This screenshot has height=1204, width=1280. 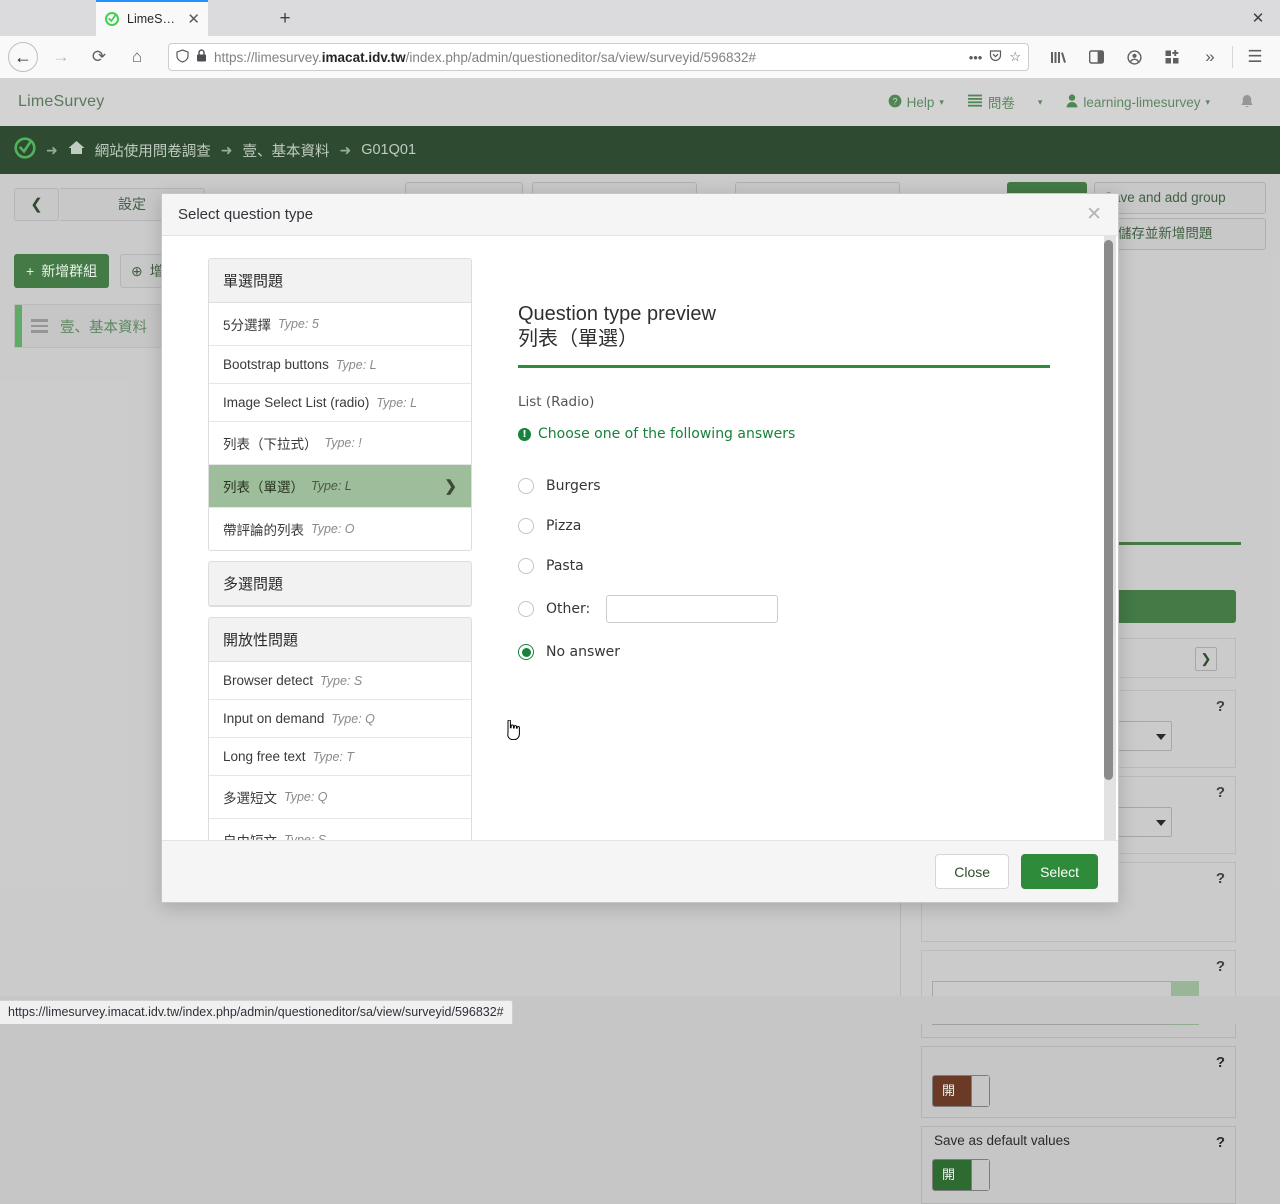 I want to click on question-type-code: Type: 5, so click(x=298, y=324).